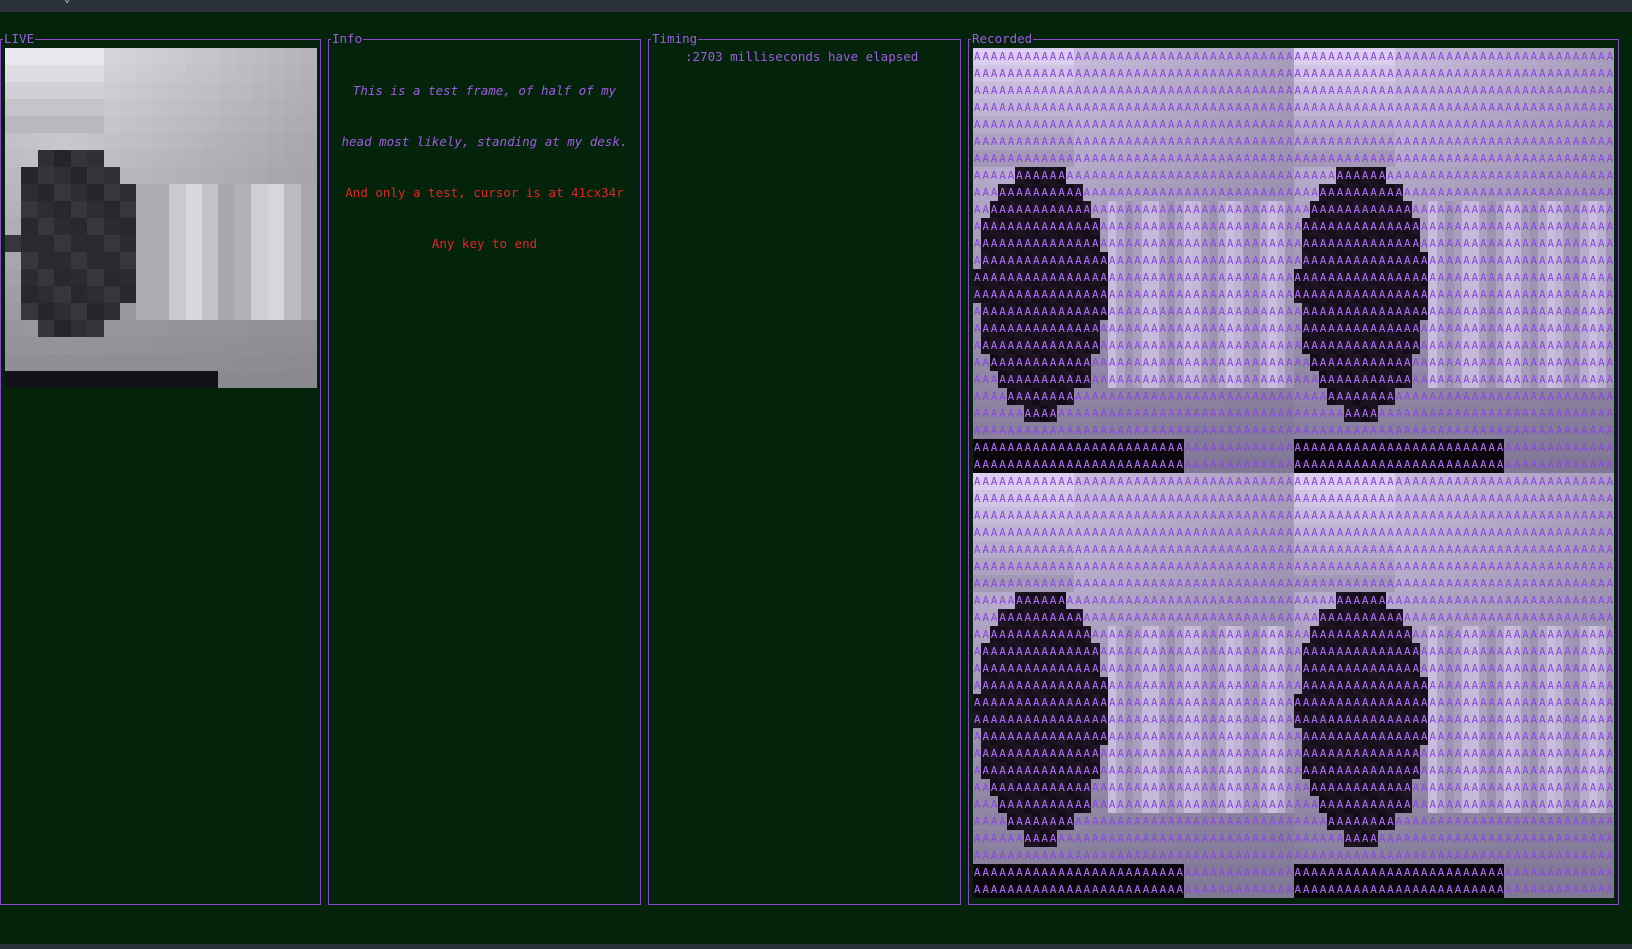  Describe the element at coordinates (67, 2) in the screenshot. I see `chevron-down-icon: ⌄` at that location.